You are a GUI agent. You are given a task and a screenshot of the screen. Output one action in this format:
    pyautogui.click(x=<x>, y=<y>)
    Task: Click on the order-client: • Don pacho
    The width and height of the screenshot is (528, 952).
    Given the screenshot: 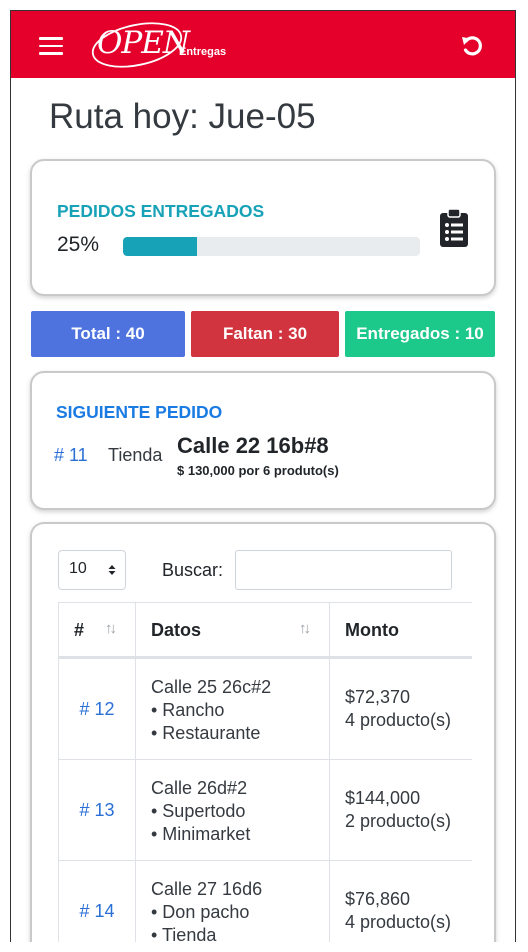 What is the action you would take?
    pyautogui.click(x=200, y=912)
    